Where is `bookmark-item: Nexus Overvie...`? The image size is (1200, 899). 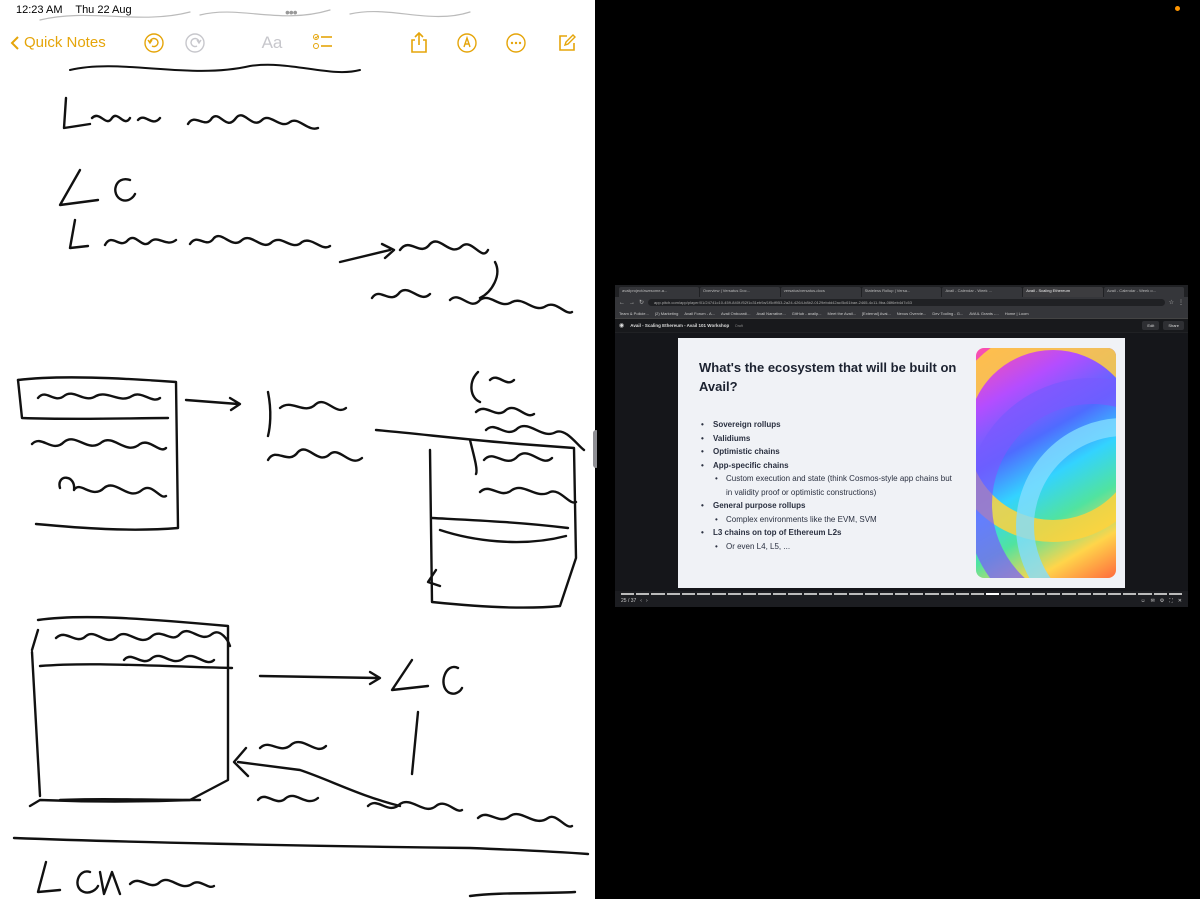 bookmark-item: Nexus Overvie... is located at coordinates (912, 313).